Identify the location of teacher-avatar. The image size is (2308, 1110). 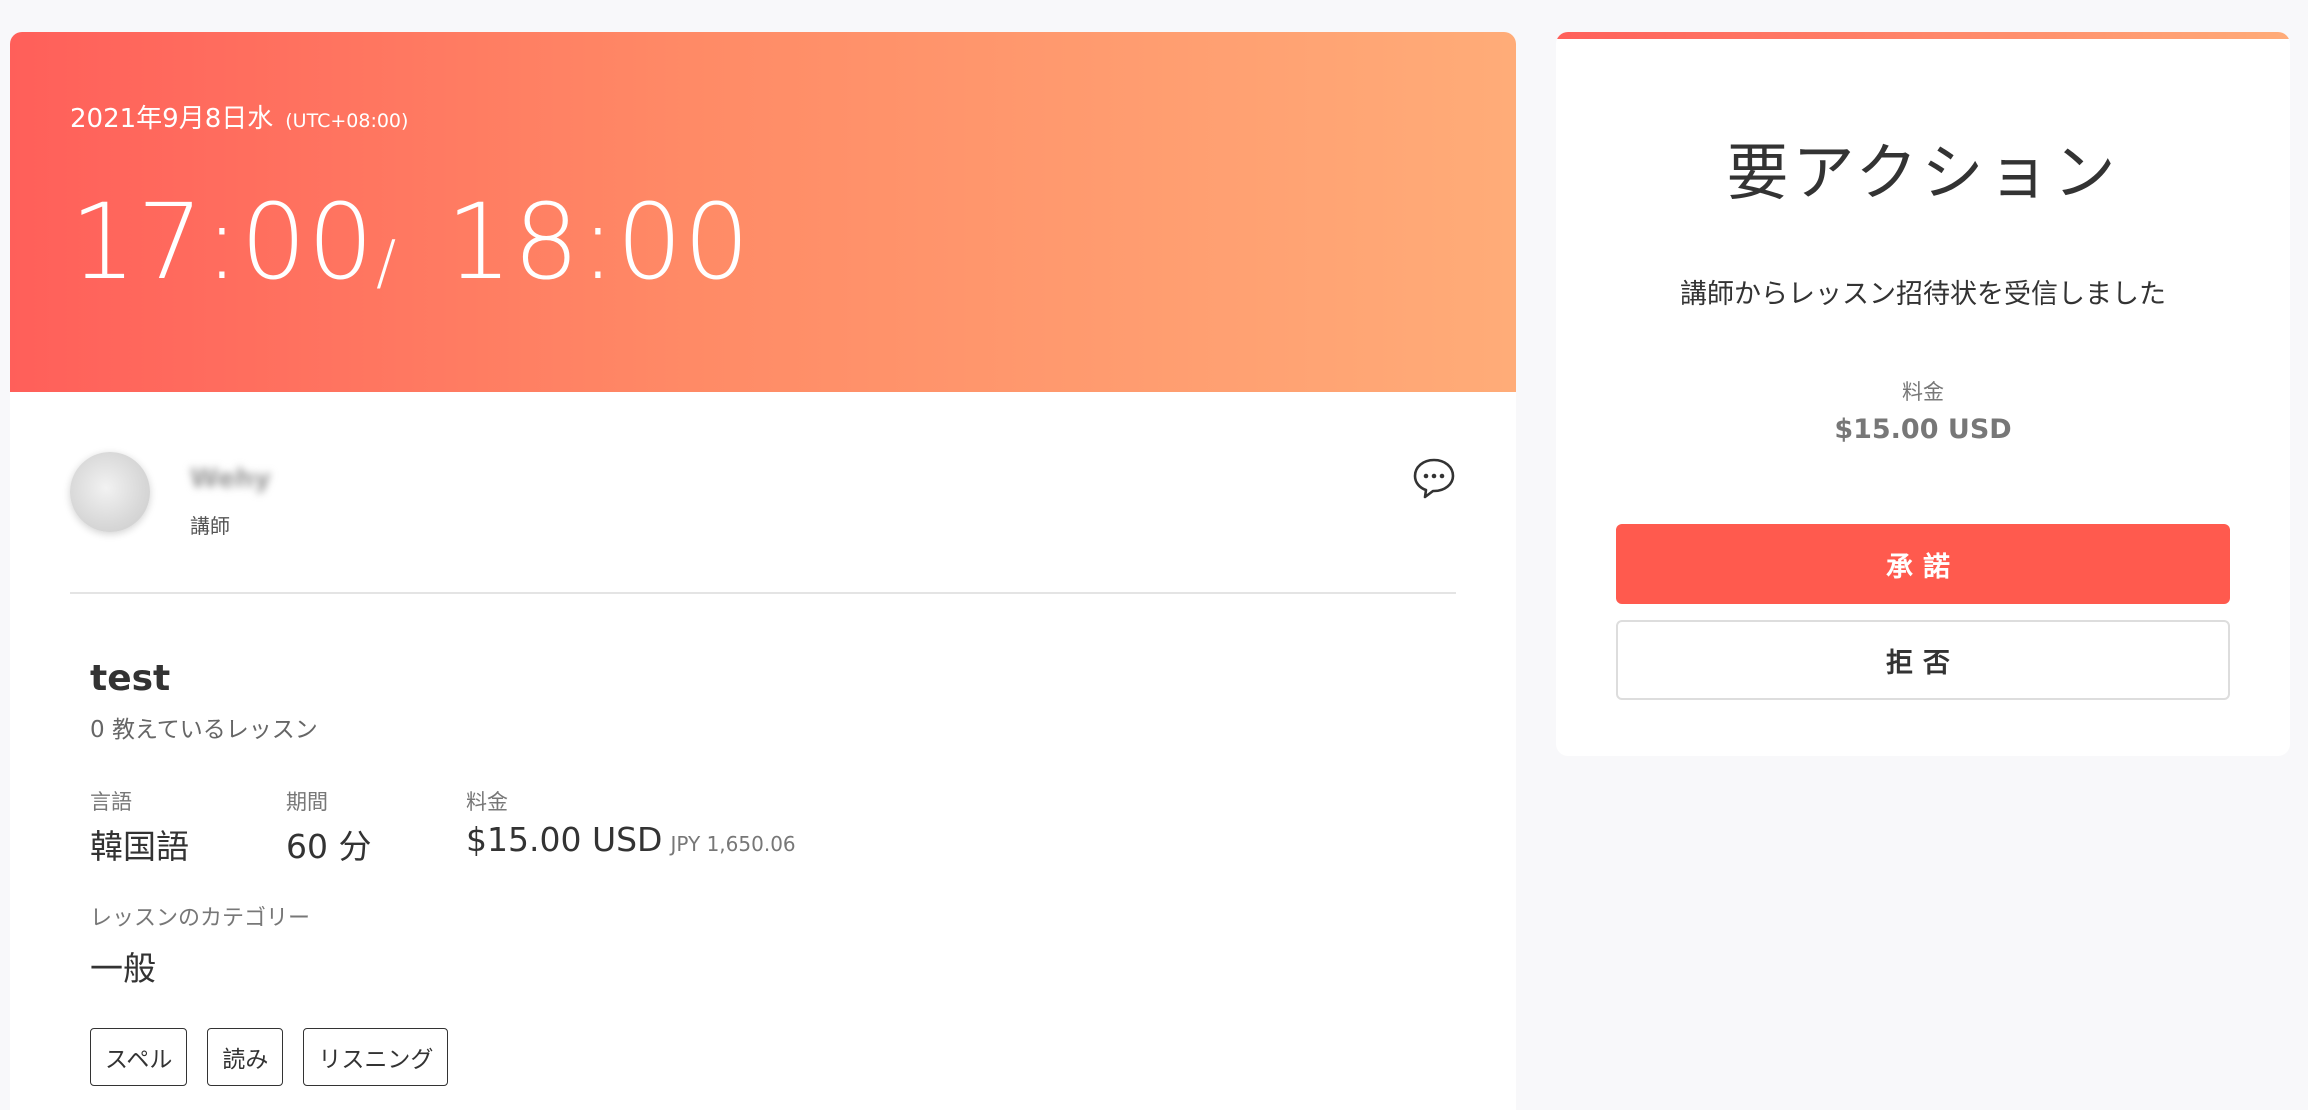
(110, 492).